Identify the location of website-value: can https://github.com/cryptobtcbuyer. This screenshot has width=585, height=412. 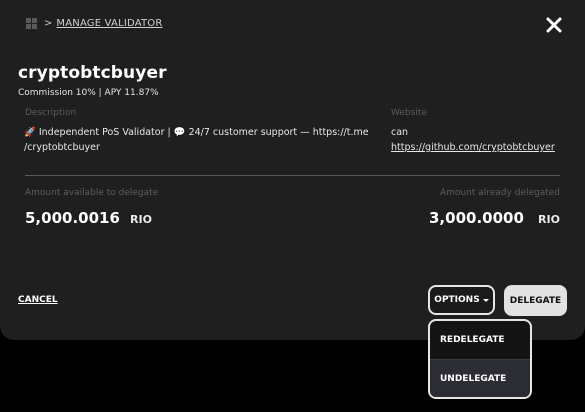
(473, 140).